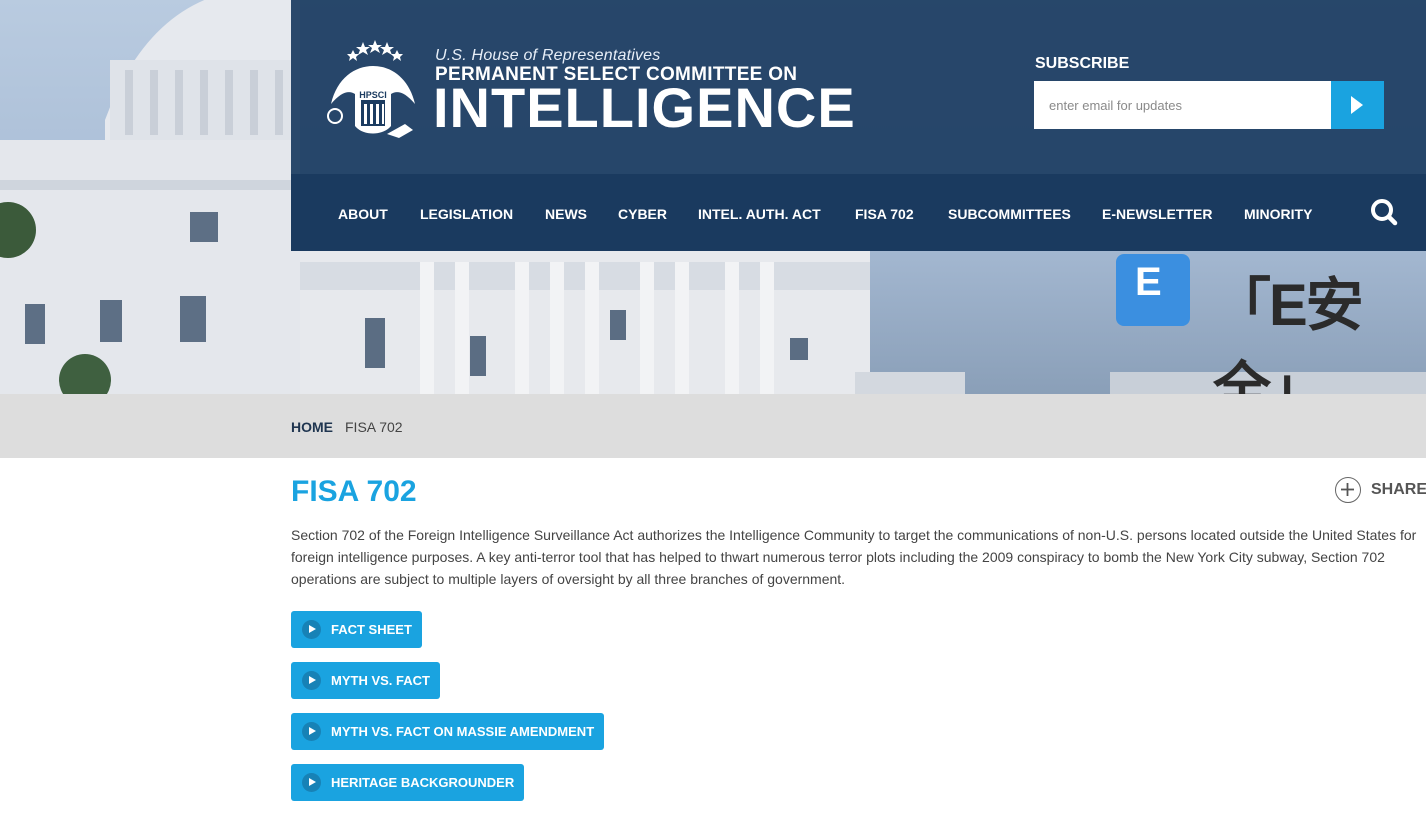  What do you see at coordinates (374, 427) in the screenshot?
I see `breadcrumb-current: FISA 702` at bounding box center [374, 427].